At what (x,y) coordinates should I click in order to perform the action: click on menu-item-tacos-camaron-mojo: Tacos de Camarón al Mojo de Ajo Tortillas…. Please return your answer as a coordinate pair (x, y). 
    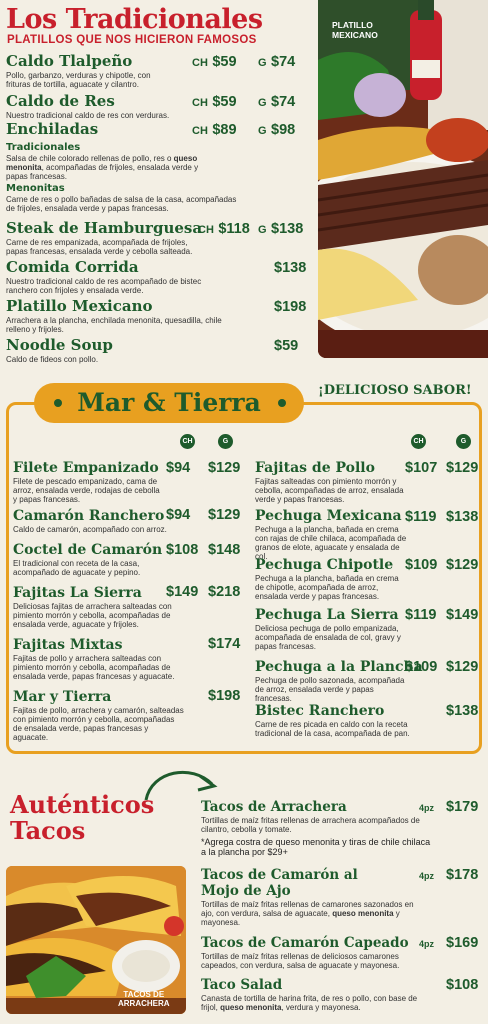
    Looking at the image, I should click on (311, 897).